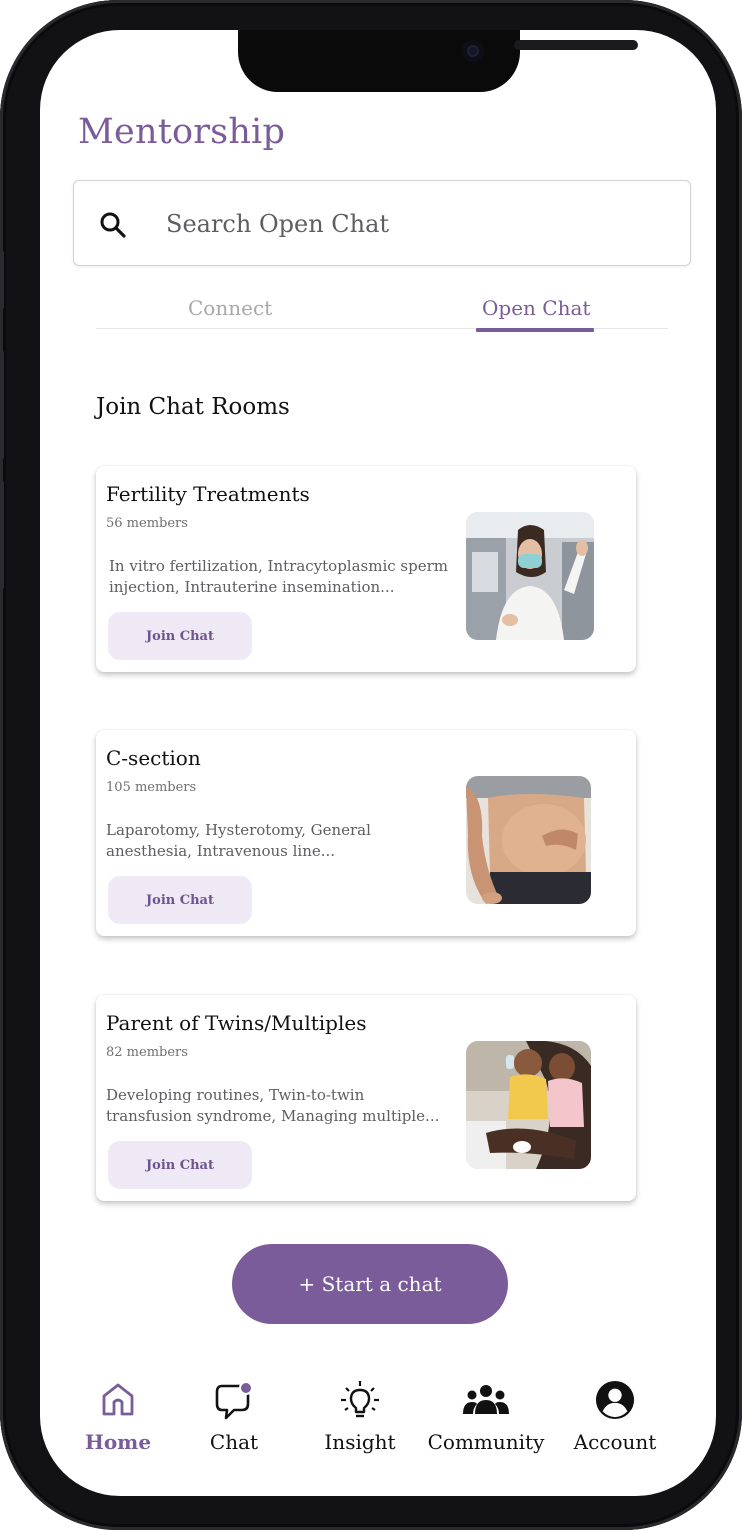 The width and height of the screenshot is (742, 1530). Describe the element at coordinates (486, 1399) in the screenshot. I see `community-icon` at that location.